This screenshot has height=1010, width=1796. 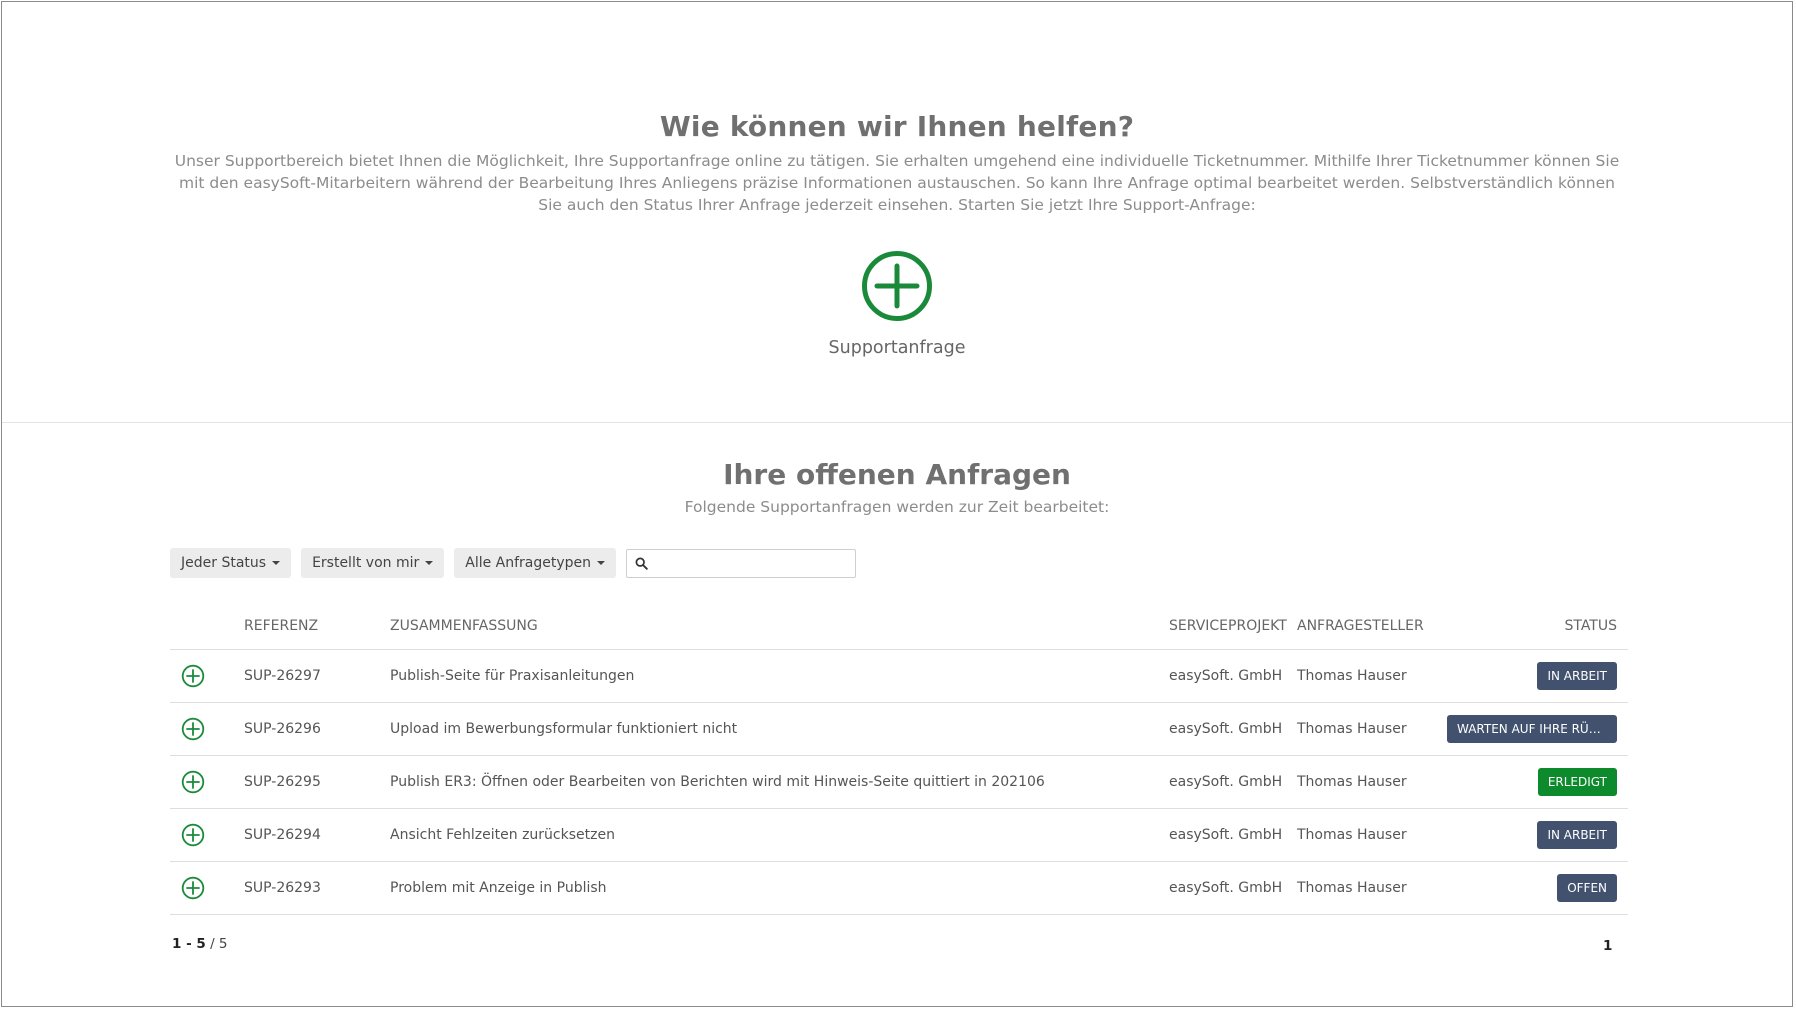 What do you see at coordinates (317, 676) in the screenshot?
I see `row-reference: SUP-26297` at bounding box center [317, 676].